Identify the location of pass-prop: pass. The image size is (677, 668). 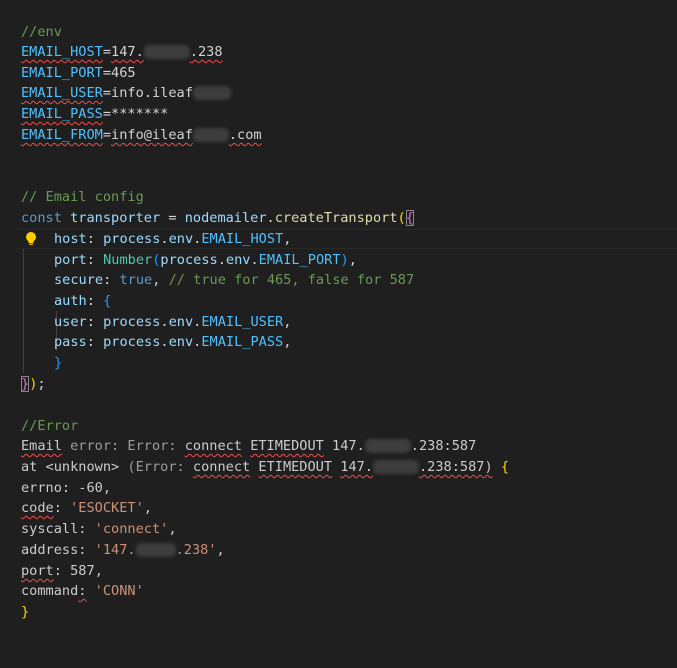
(70, 342).